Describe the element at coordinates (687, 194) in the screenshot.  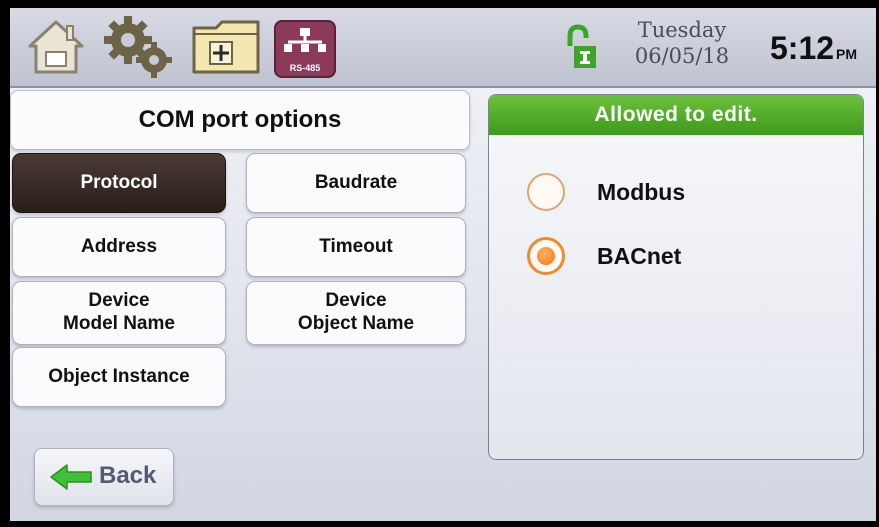
I see `modbus-option: Modbus` at that location.